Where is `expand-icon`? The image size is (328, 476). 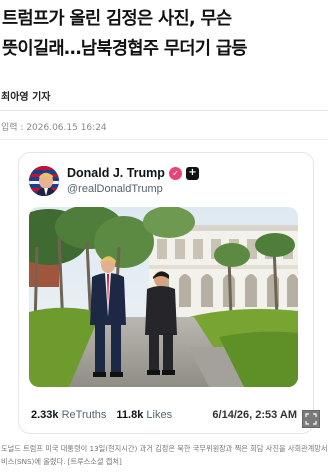 expand-icon is located at coordinates (311, 419).